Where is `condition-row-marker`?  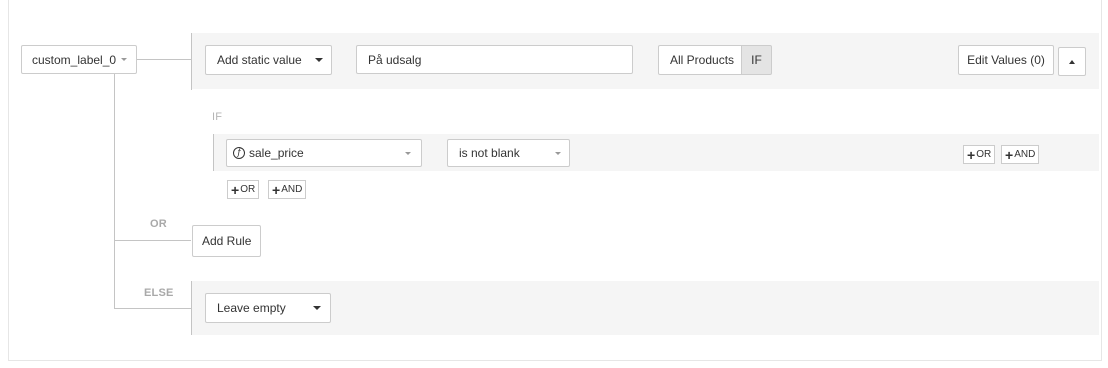
condition-row-marker is located at coordinates (213, 152).